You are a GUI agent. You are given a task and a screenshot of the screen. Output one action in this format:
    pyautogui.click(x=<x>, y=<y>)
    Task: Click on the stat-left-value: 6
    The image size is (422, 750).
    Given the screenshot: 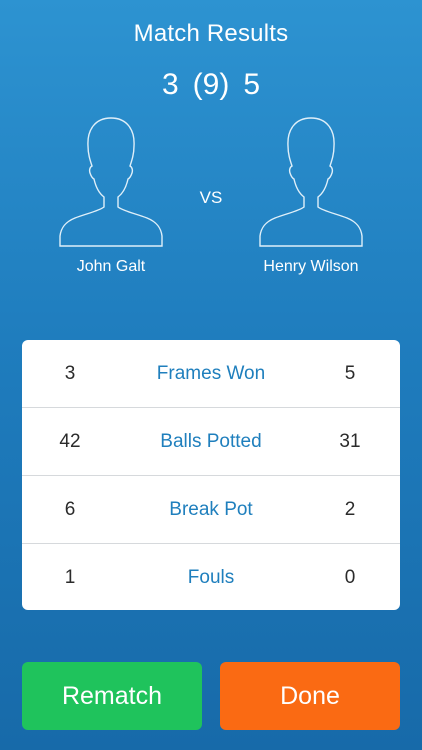 What is the action you would take?
    pyautogui.click(x=70, y=509)
    